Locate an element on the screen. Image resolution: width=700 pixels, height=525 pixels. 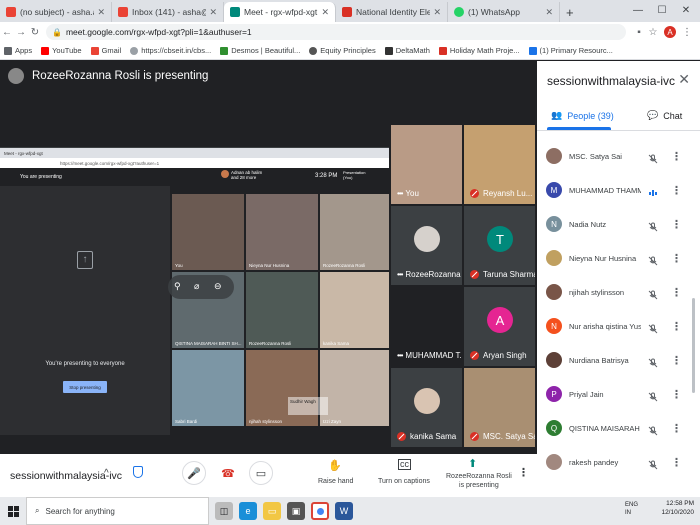
camera-icon: ▪ is located at coordinates (639, 32).